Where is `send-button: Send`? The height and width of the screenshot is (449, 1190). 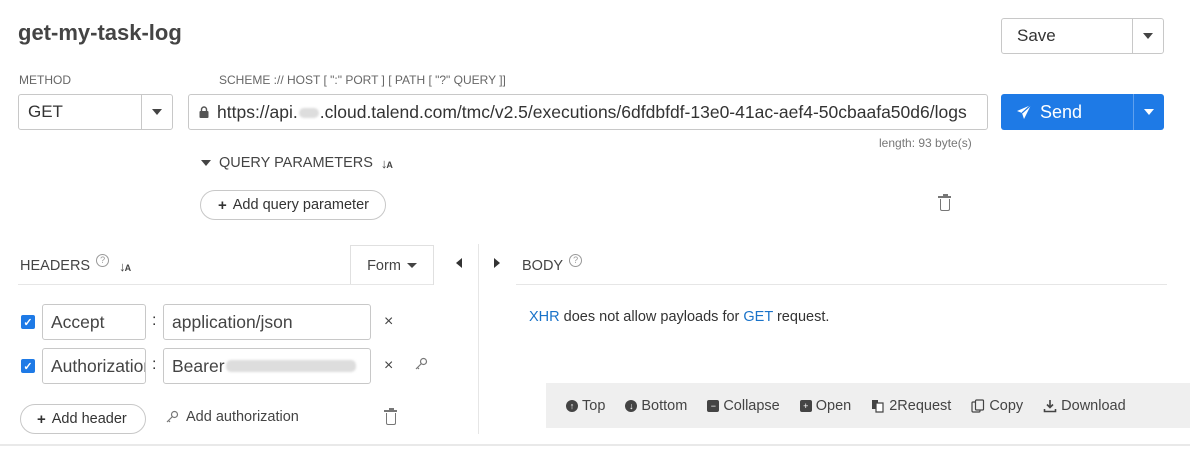
send-button: Send is located at coordinates (1082, 112).